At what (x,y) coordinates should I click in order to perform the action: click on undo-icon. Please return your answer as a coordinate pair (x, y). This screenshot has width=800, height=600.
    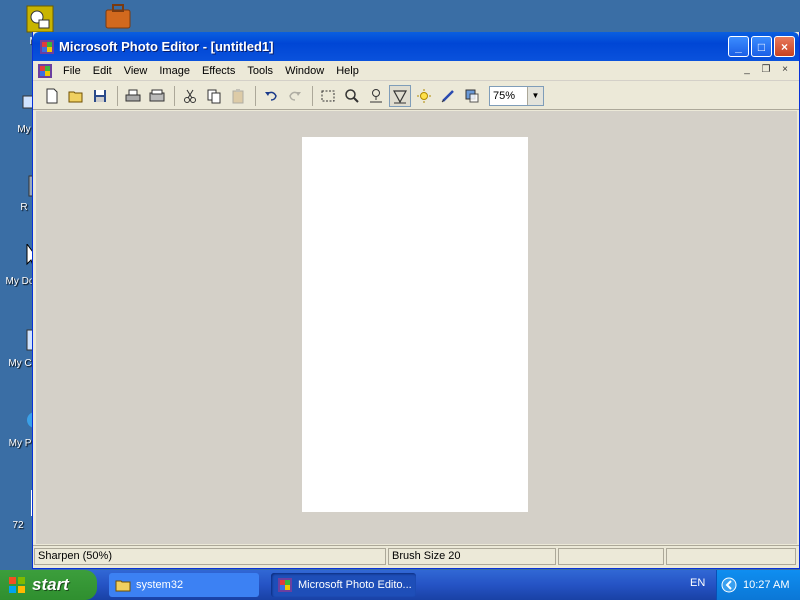
    Looking at the image, I should click on (271, 96).